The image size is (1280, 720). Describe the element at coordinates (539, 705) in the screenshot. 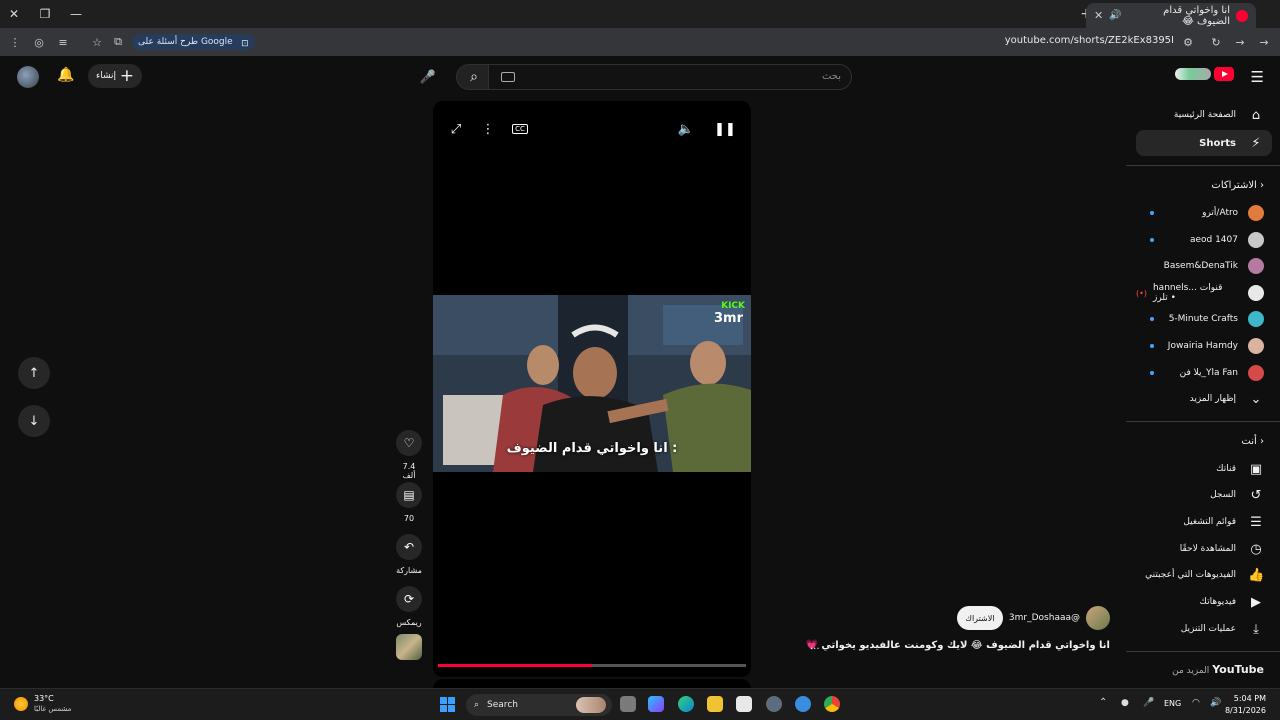

I see `taskbar-search: ⌕ Search` at that location.